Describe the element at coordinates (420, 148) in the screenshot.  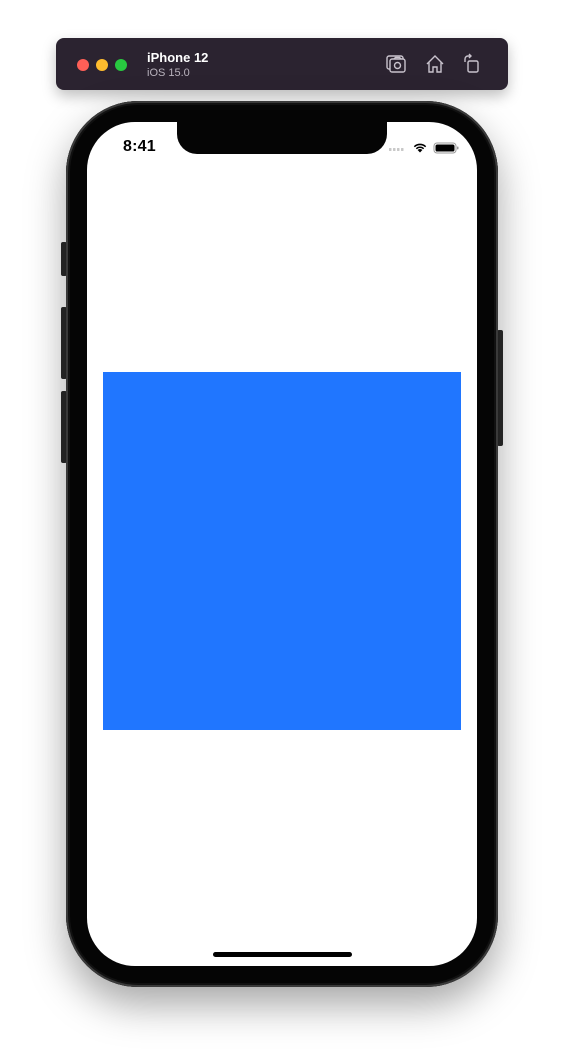
I see `wifi-icon` at that location.